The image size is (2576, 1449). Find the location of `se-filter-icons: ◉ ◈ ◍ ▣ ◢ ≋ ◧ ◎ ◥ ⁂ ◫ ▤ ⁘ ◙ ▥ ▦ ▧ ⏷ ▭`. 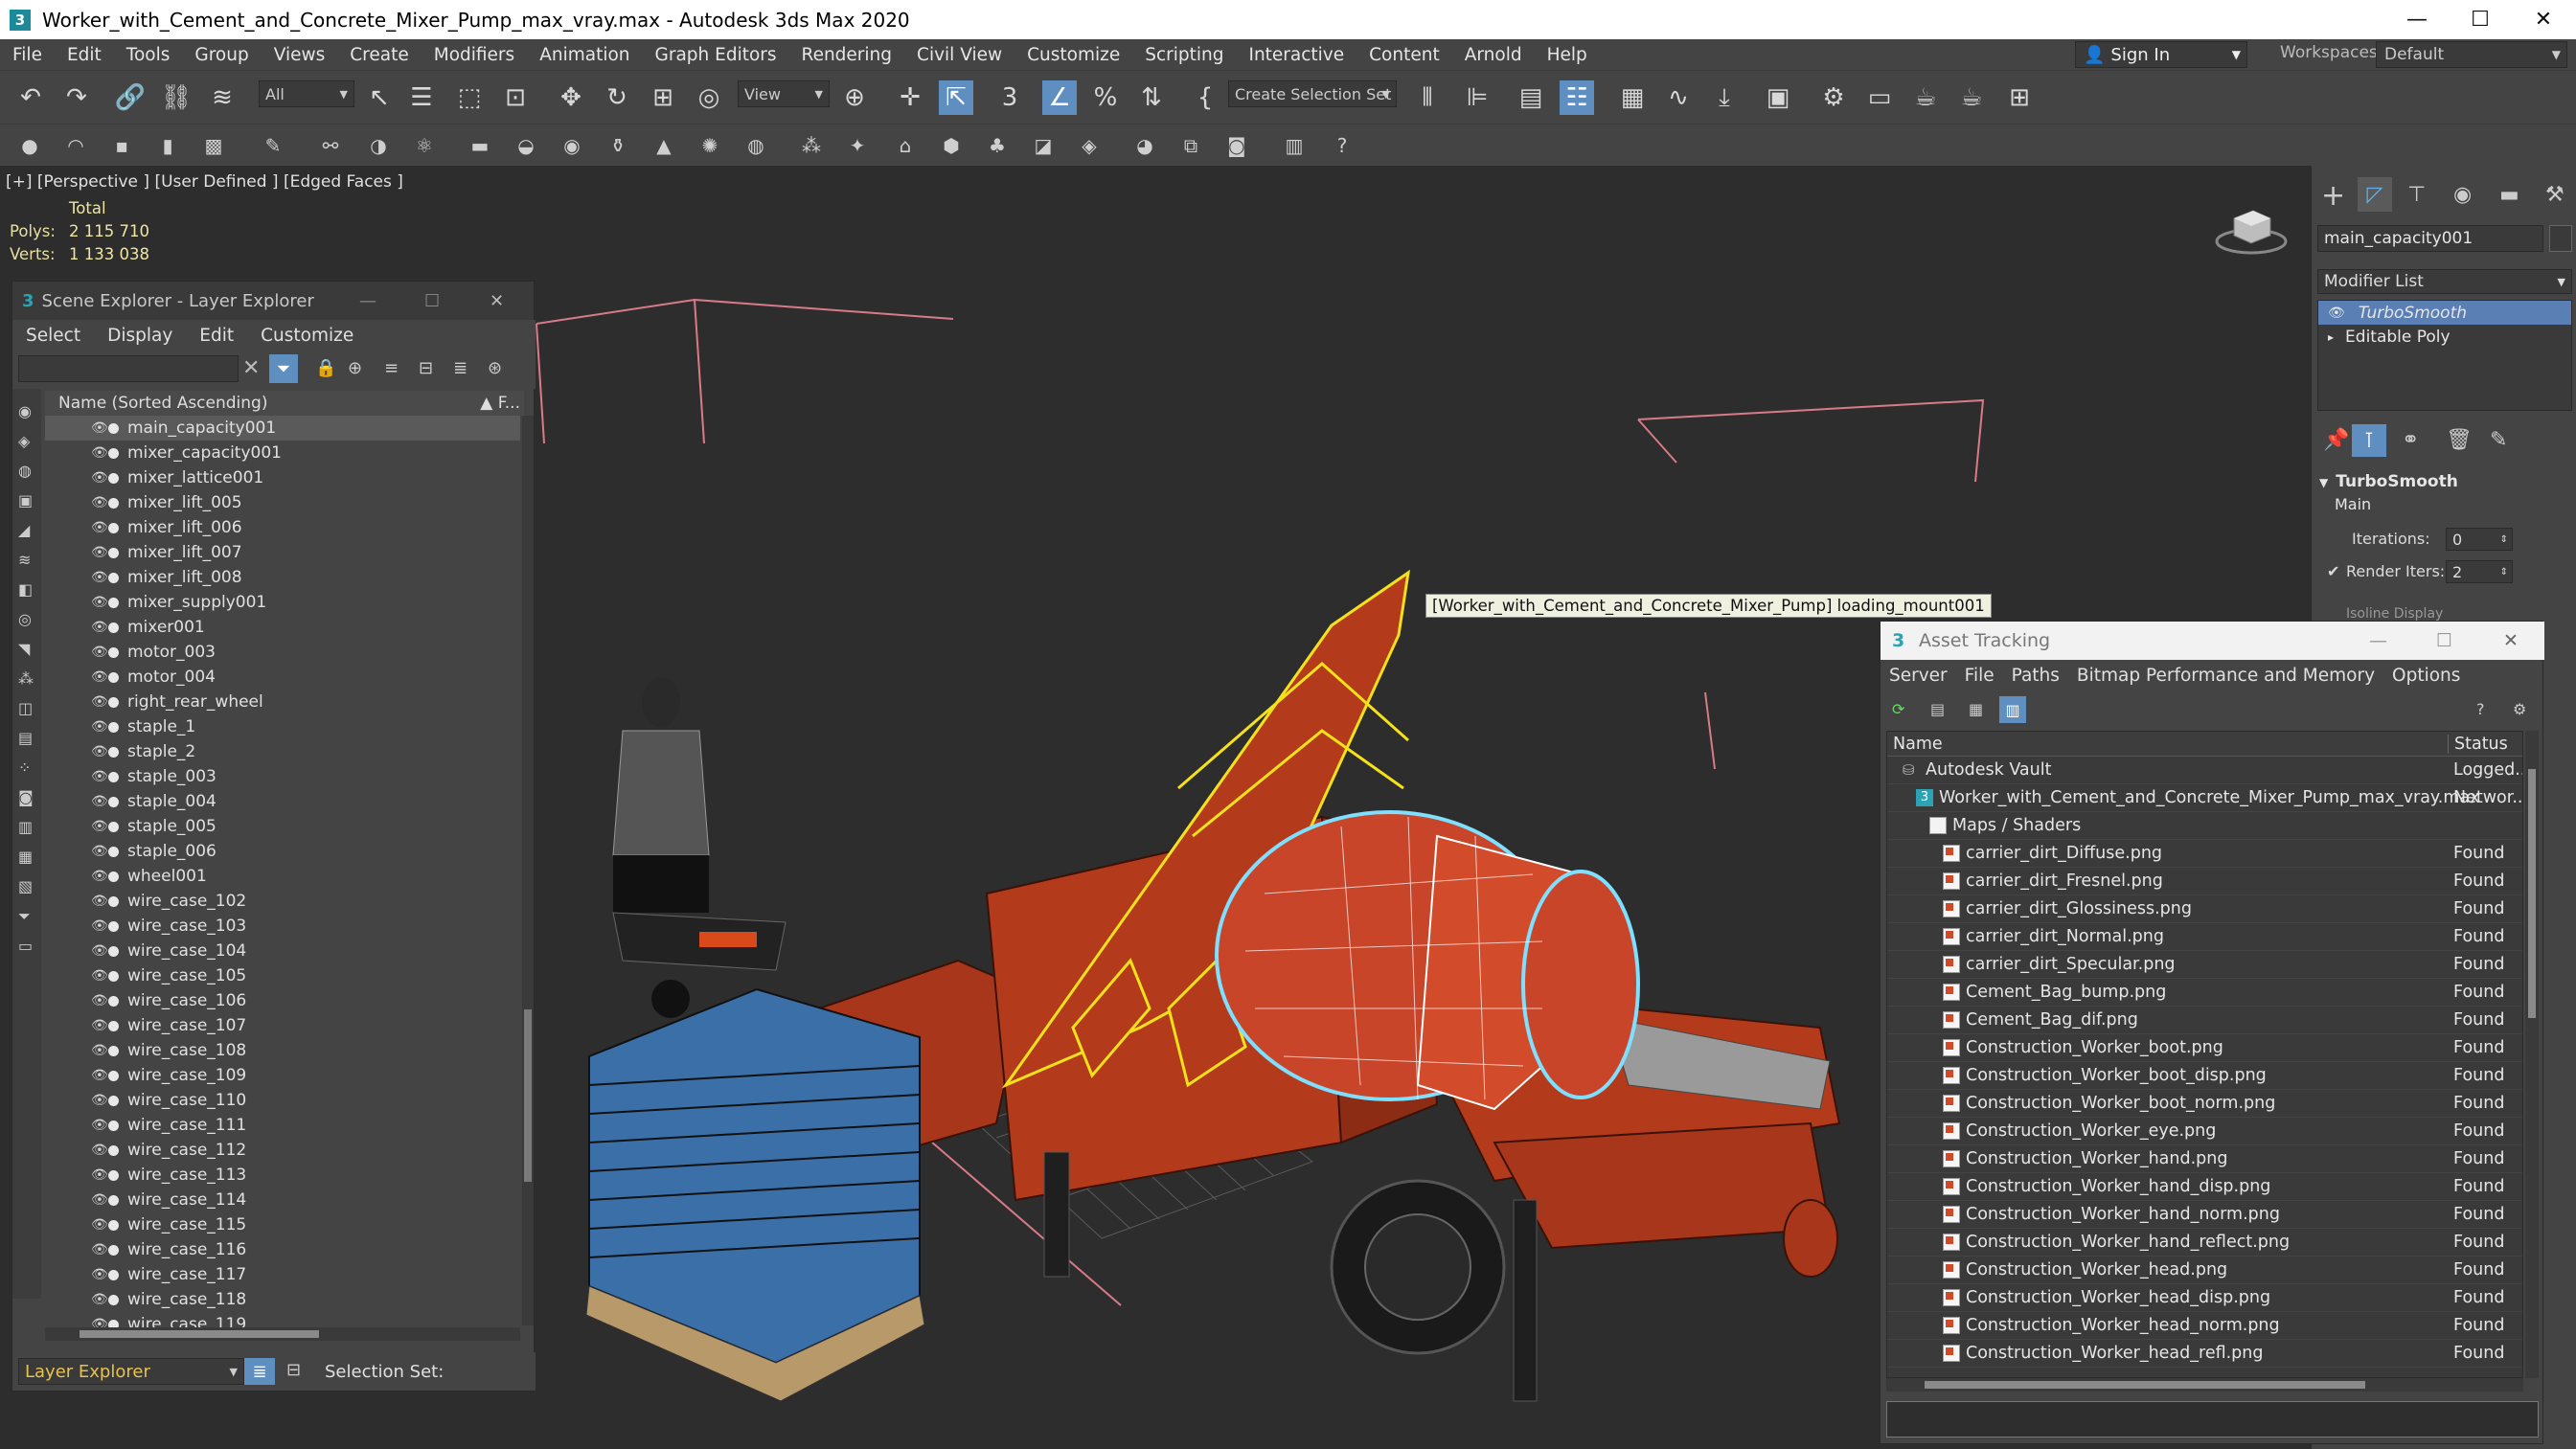

se-filter-icons: ◉ ◈ ◍ ▣ ◢ ≋ ◧ ◎ ◥ ⁂ ◫ ▤ ⁘ ◙ ▥ ▦ ▧ ⏷ ▭ is located at coordinates (26, 678).